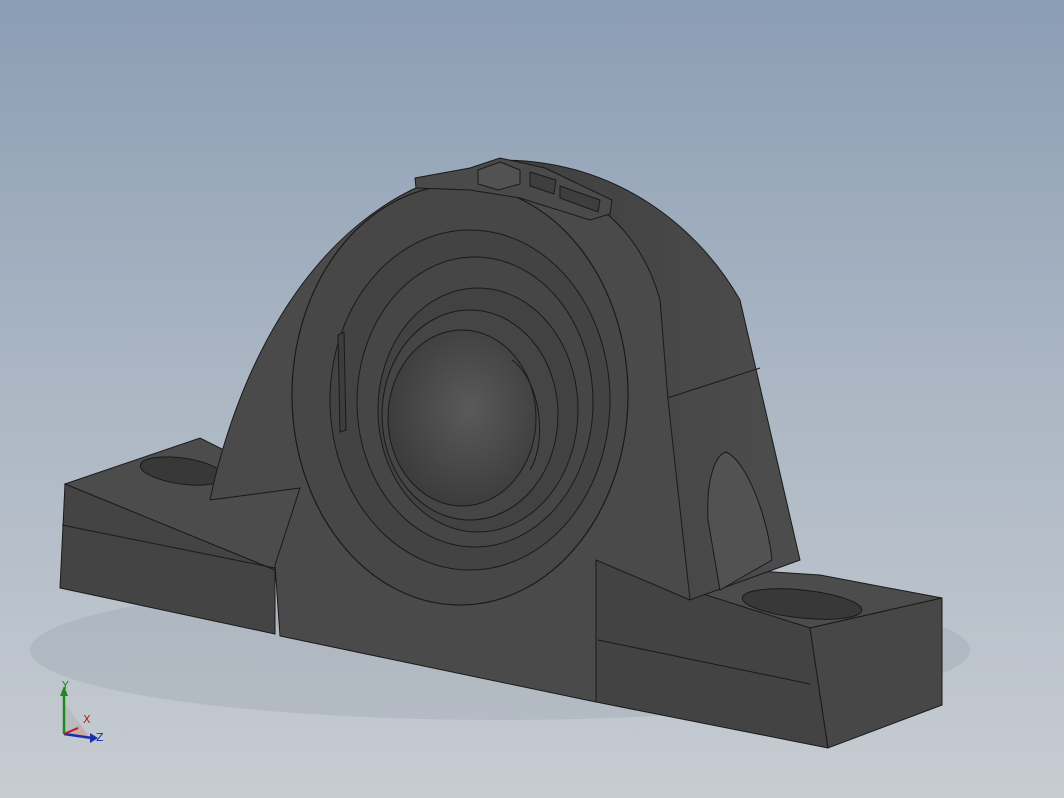 This screenshot has width=1064, height=798. Describe the element at coordinates (87, 719) in the screenshot. I see `x-axis-label: X` at that location.